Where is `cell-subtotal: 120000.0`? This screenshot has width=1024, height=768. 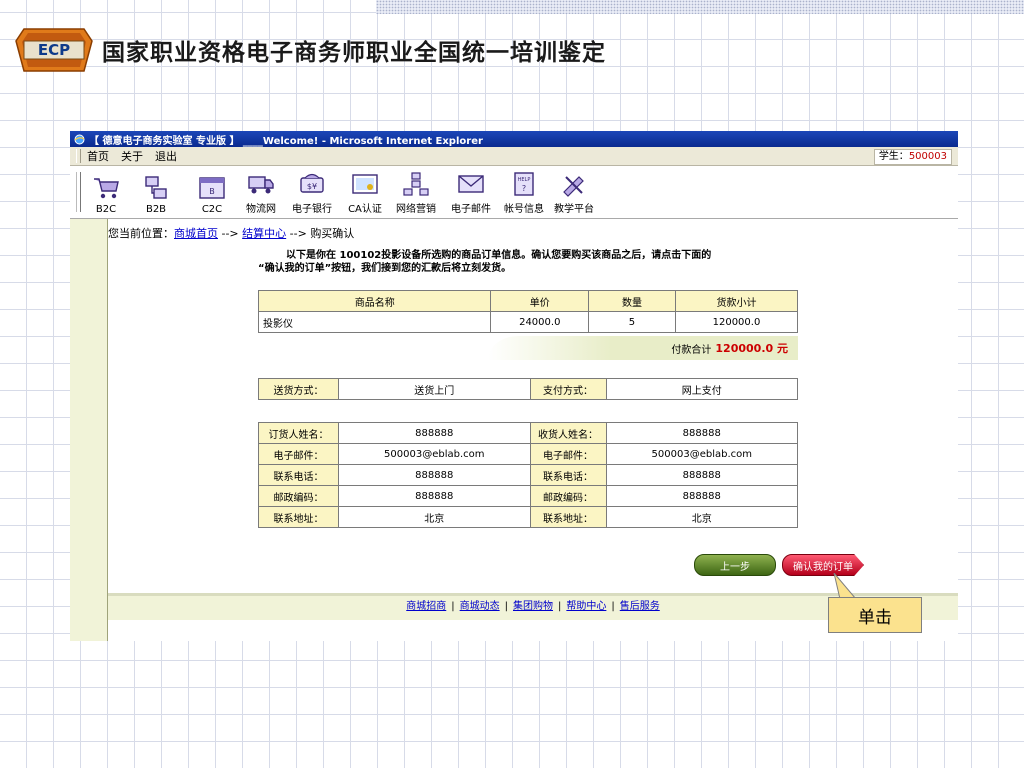
cell-subtotal: 120000.0 is located at coordinates (736, 322).